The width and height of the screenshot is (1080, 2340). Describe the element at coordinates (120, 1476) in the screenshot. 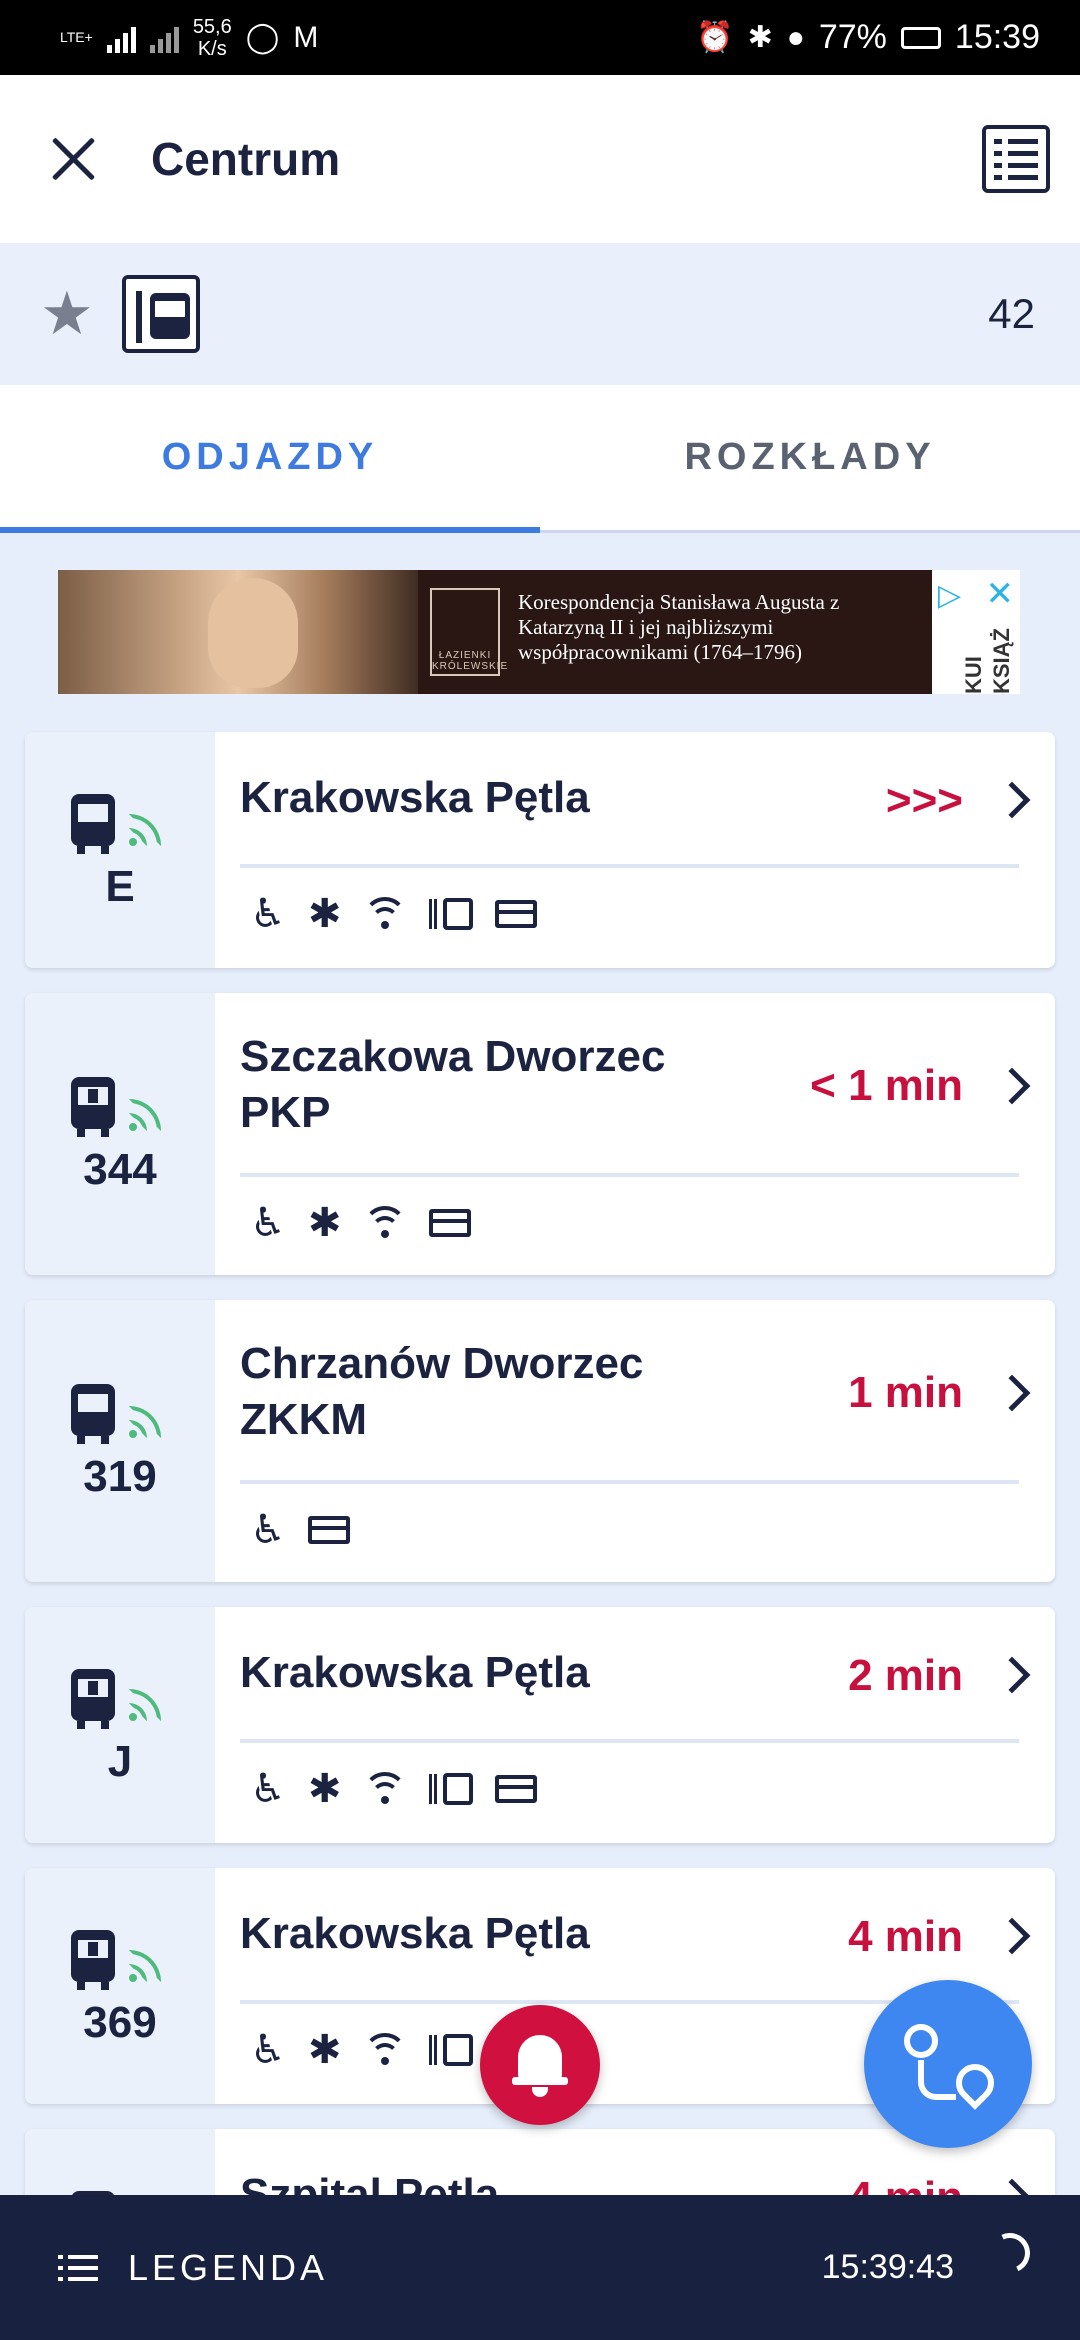

I see `line-number: 319` at that location.